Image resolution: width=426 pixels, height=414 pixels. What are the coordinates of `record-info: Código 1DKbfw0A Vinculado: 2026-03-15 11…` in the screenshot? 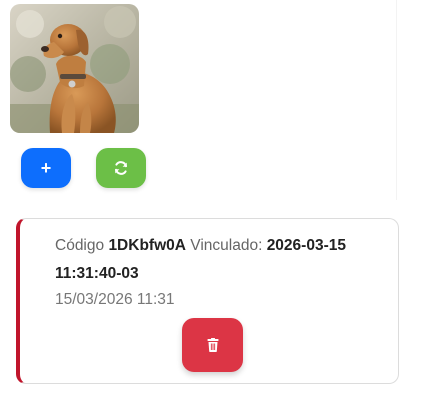 It's located at (215, 260).